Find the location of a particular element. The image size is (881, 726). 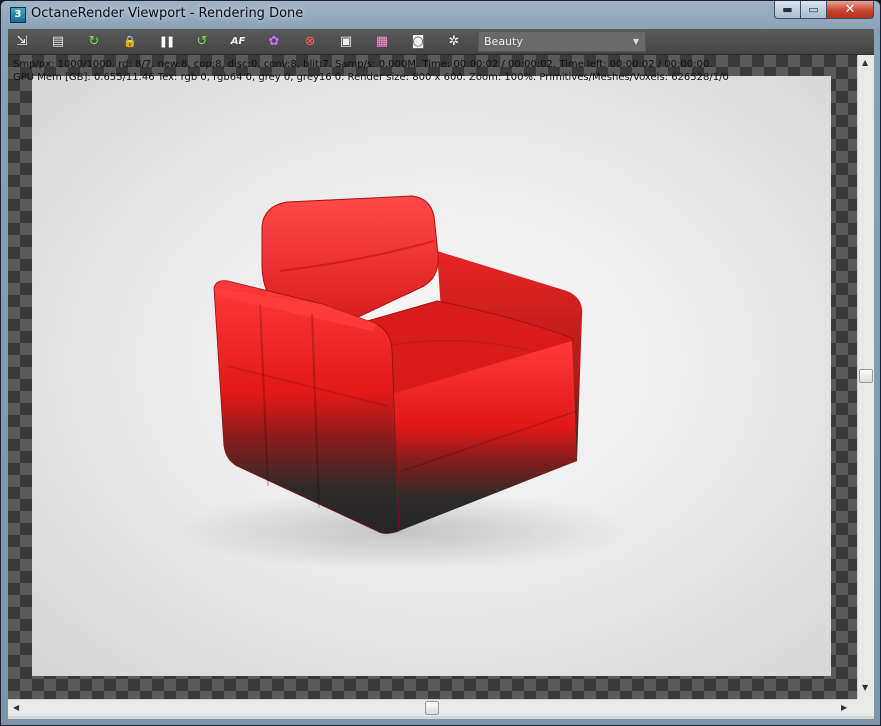

restart-render-icon: ↻ is located at coordinates (94, 41).